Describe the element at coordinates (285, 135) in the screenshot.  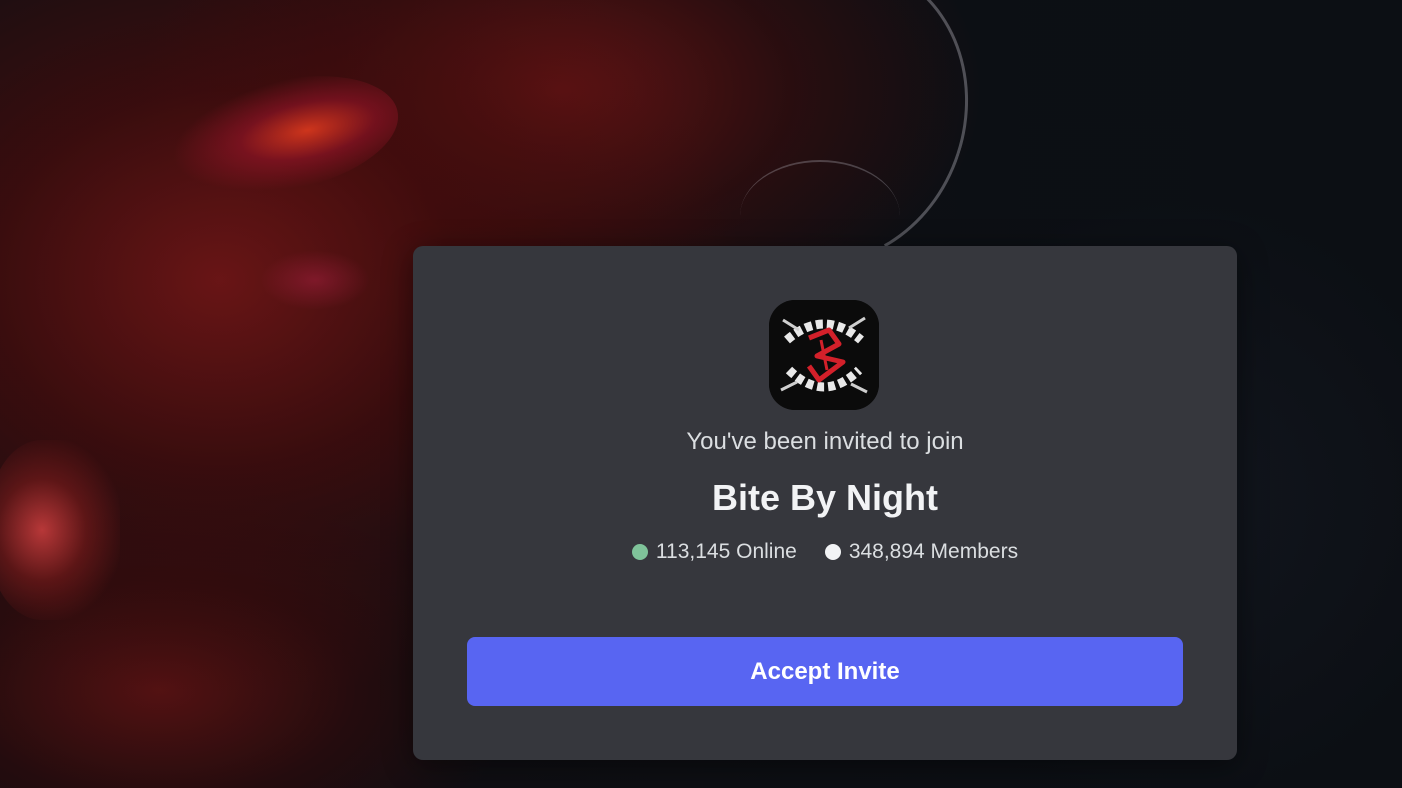
I see `background-artwork-eye` at that location.